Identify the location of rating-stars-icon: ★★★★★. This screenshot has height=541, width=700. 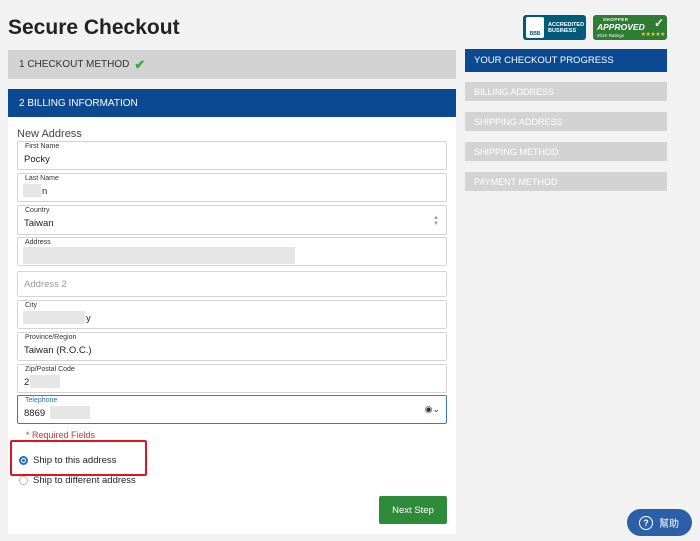
(653, 35).